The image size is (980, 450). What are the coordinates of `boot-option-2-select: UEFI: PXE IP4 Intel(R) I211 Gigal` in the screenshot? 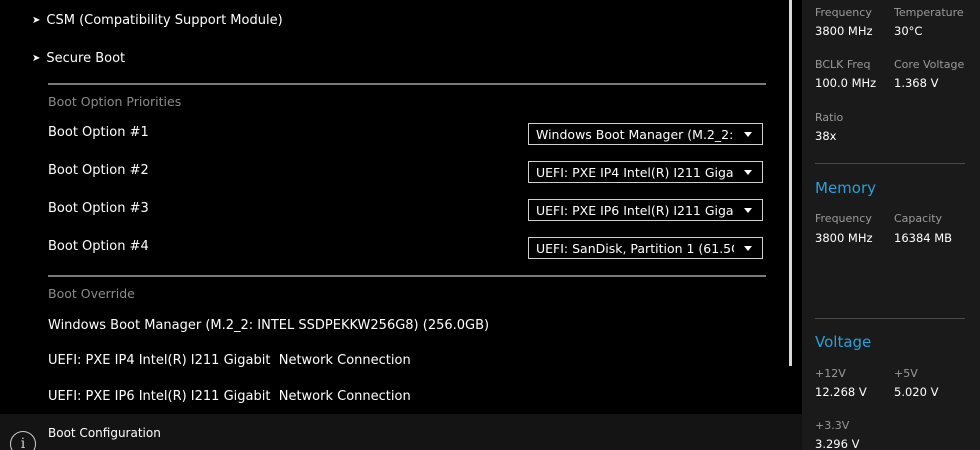 It's located at (645, 172).